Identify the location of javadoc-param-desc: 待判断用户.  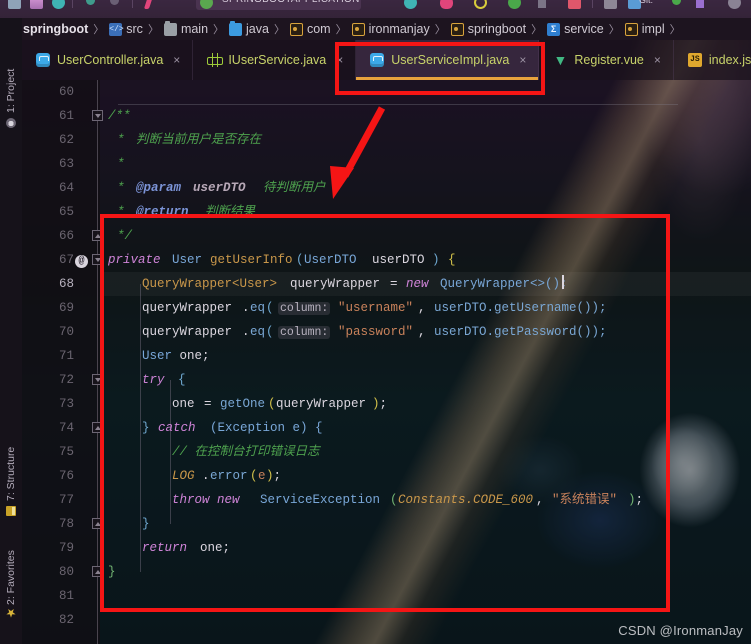
(294, 188).